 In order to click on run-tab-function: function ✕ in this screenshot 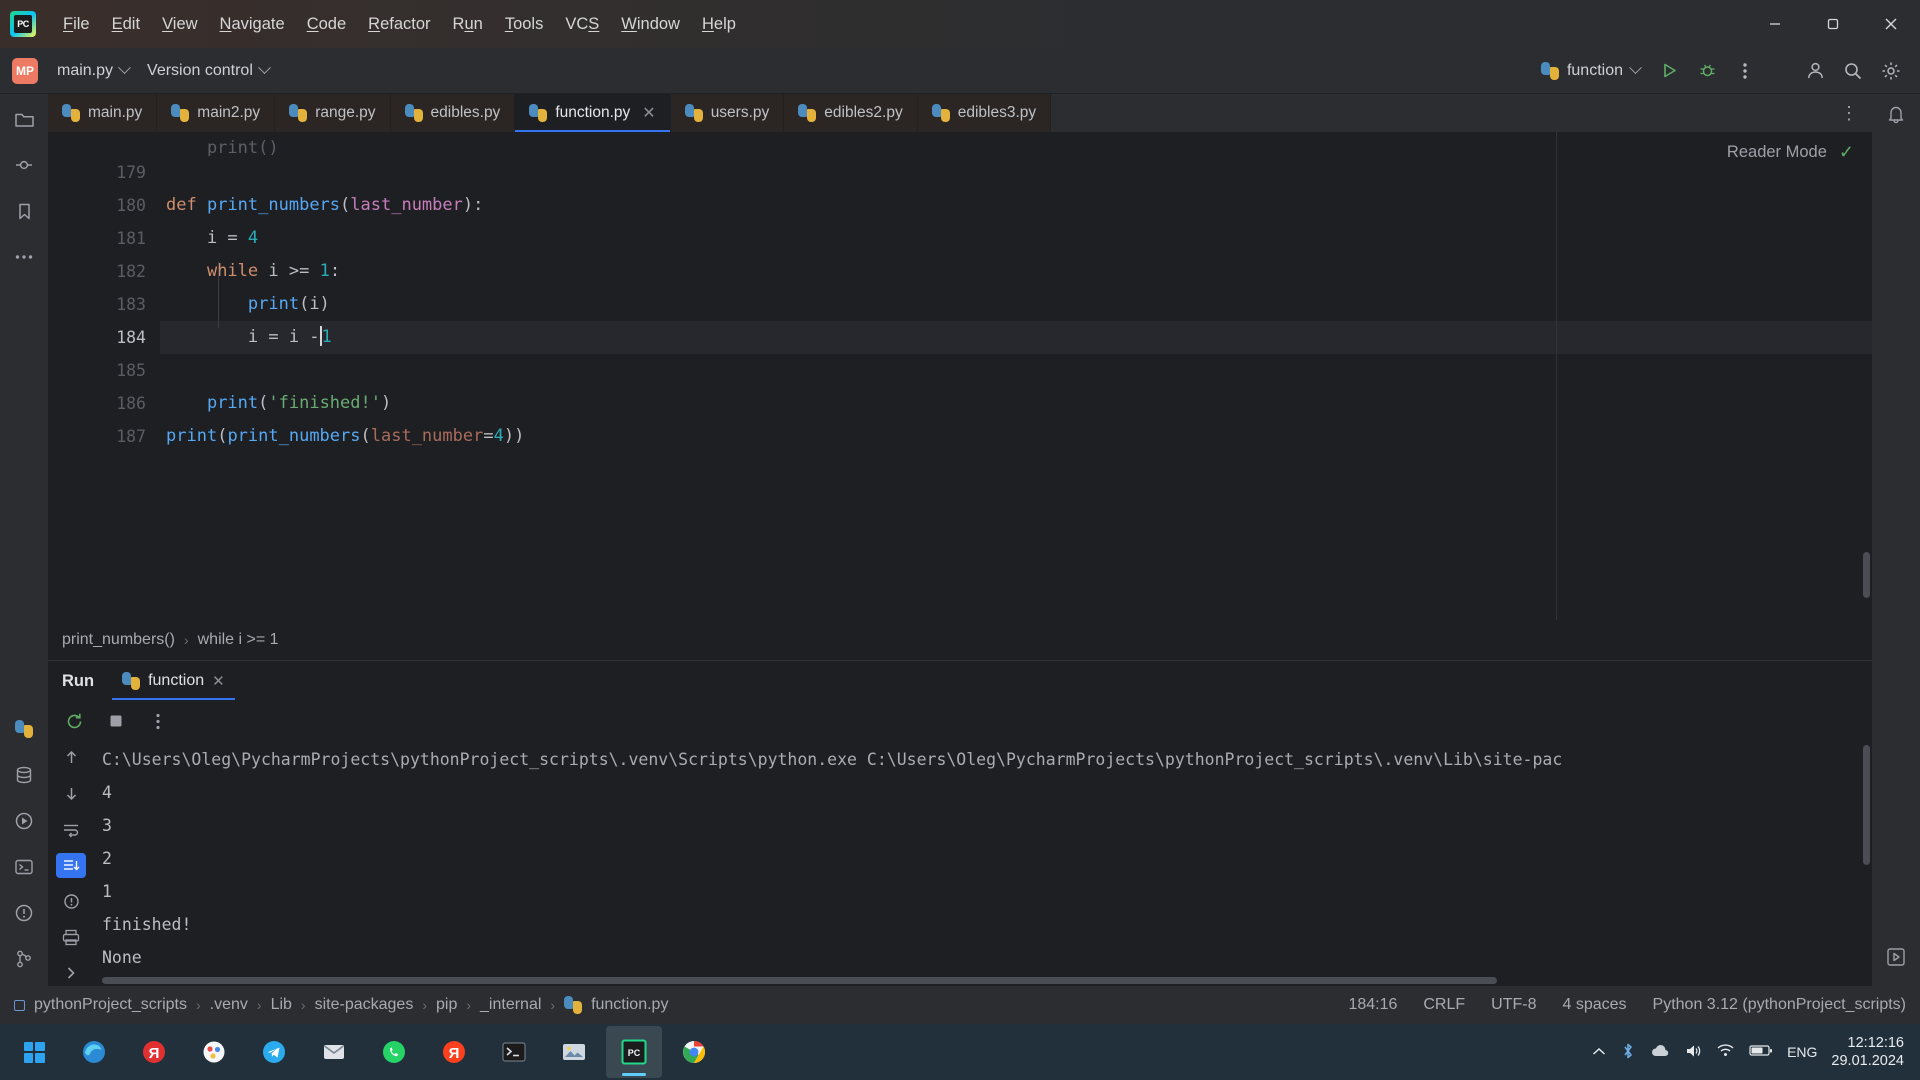, I will do `click(173, 682)`.